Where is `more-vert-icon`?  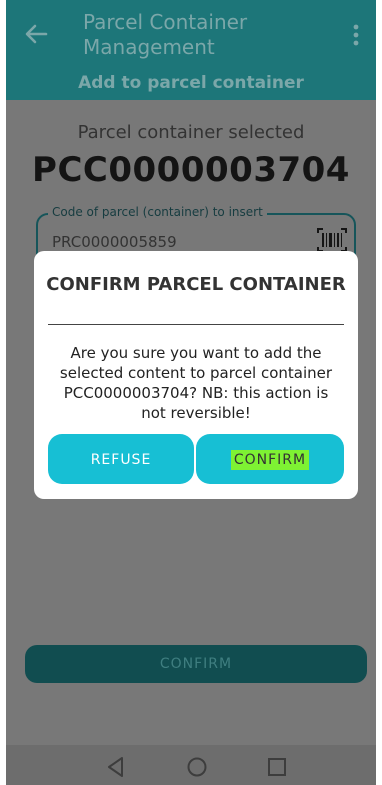 more-vert-icon is located at coordinates (356, 35).